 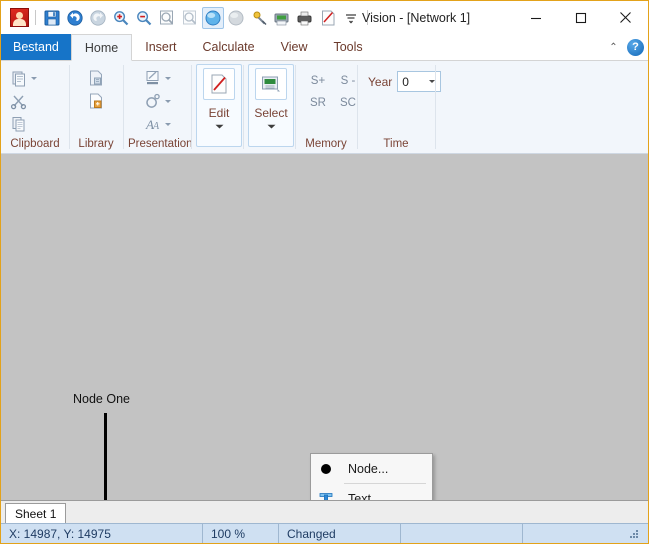 I want to click on tab-home: Home, so click(x=101, y=47).